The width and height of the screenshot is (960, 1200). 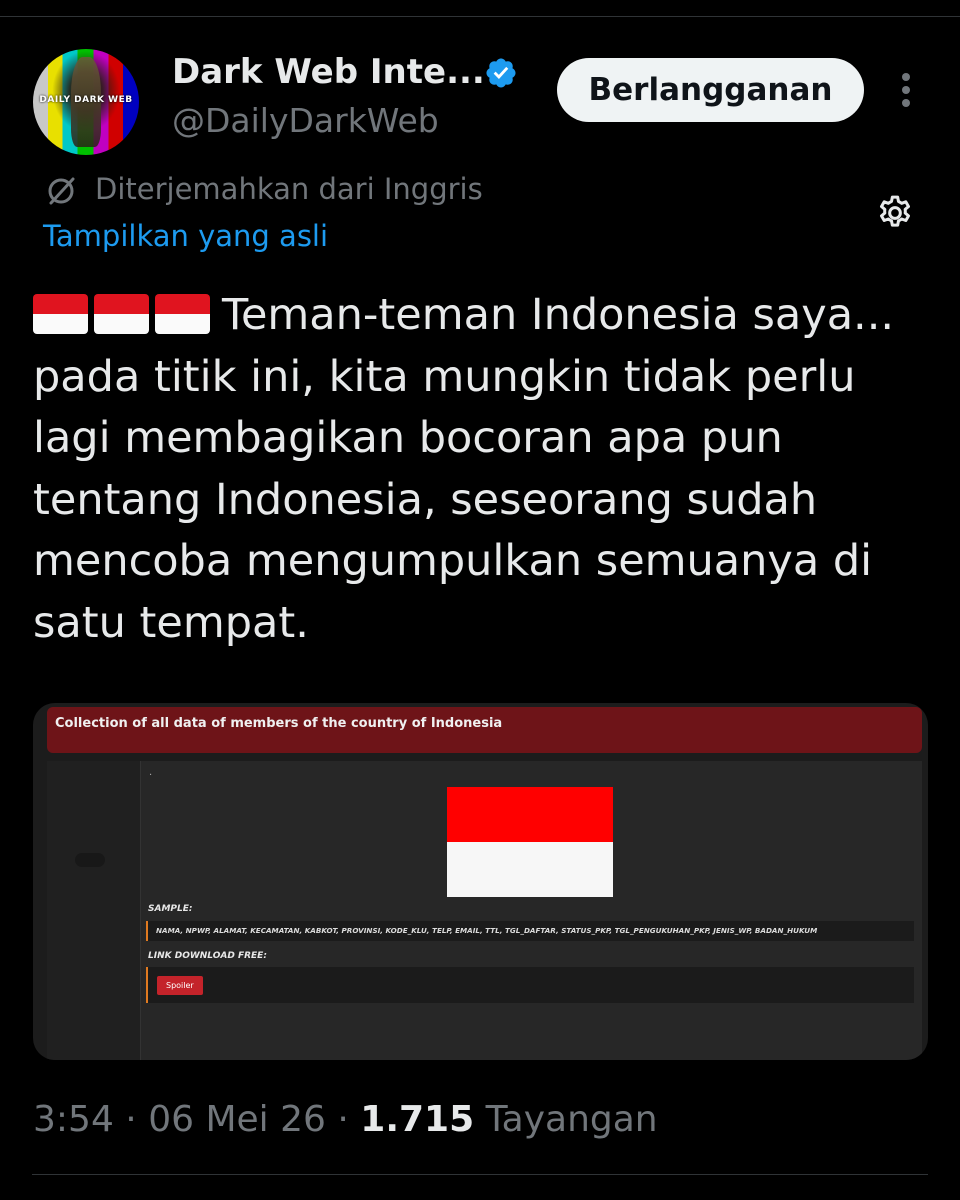 What do you see at coordinates (480, 1174) in the screenshot?
I see `bottom-divider` at bounding box center [480, 1174].